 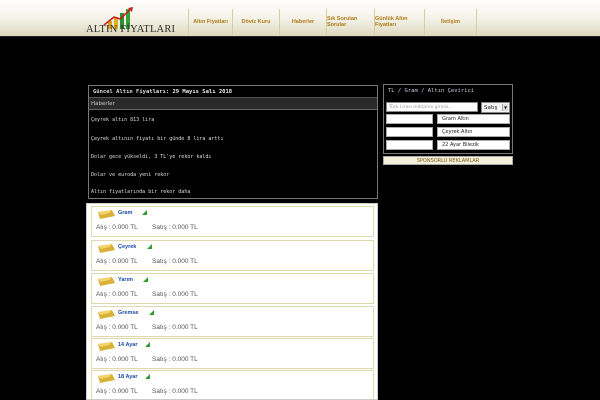 What do you see at coordinates (127, 345) in the screenshot?
I see `price-name: 14 Ayar` at bounding box center [127, 345].